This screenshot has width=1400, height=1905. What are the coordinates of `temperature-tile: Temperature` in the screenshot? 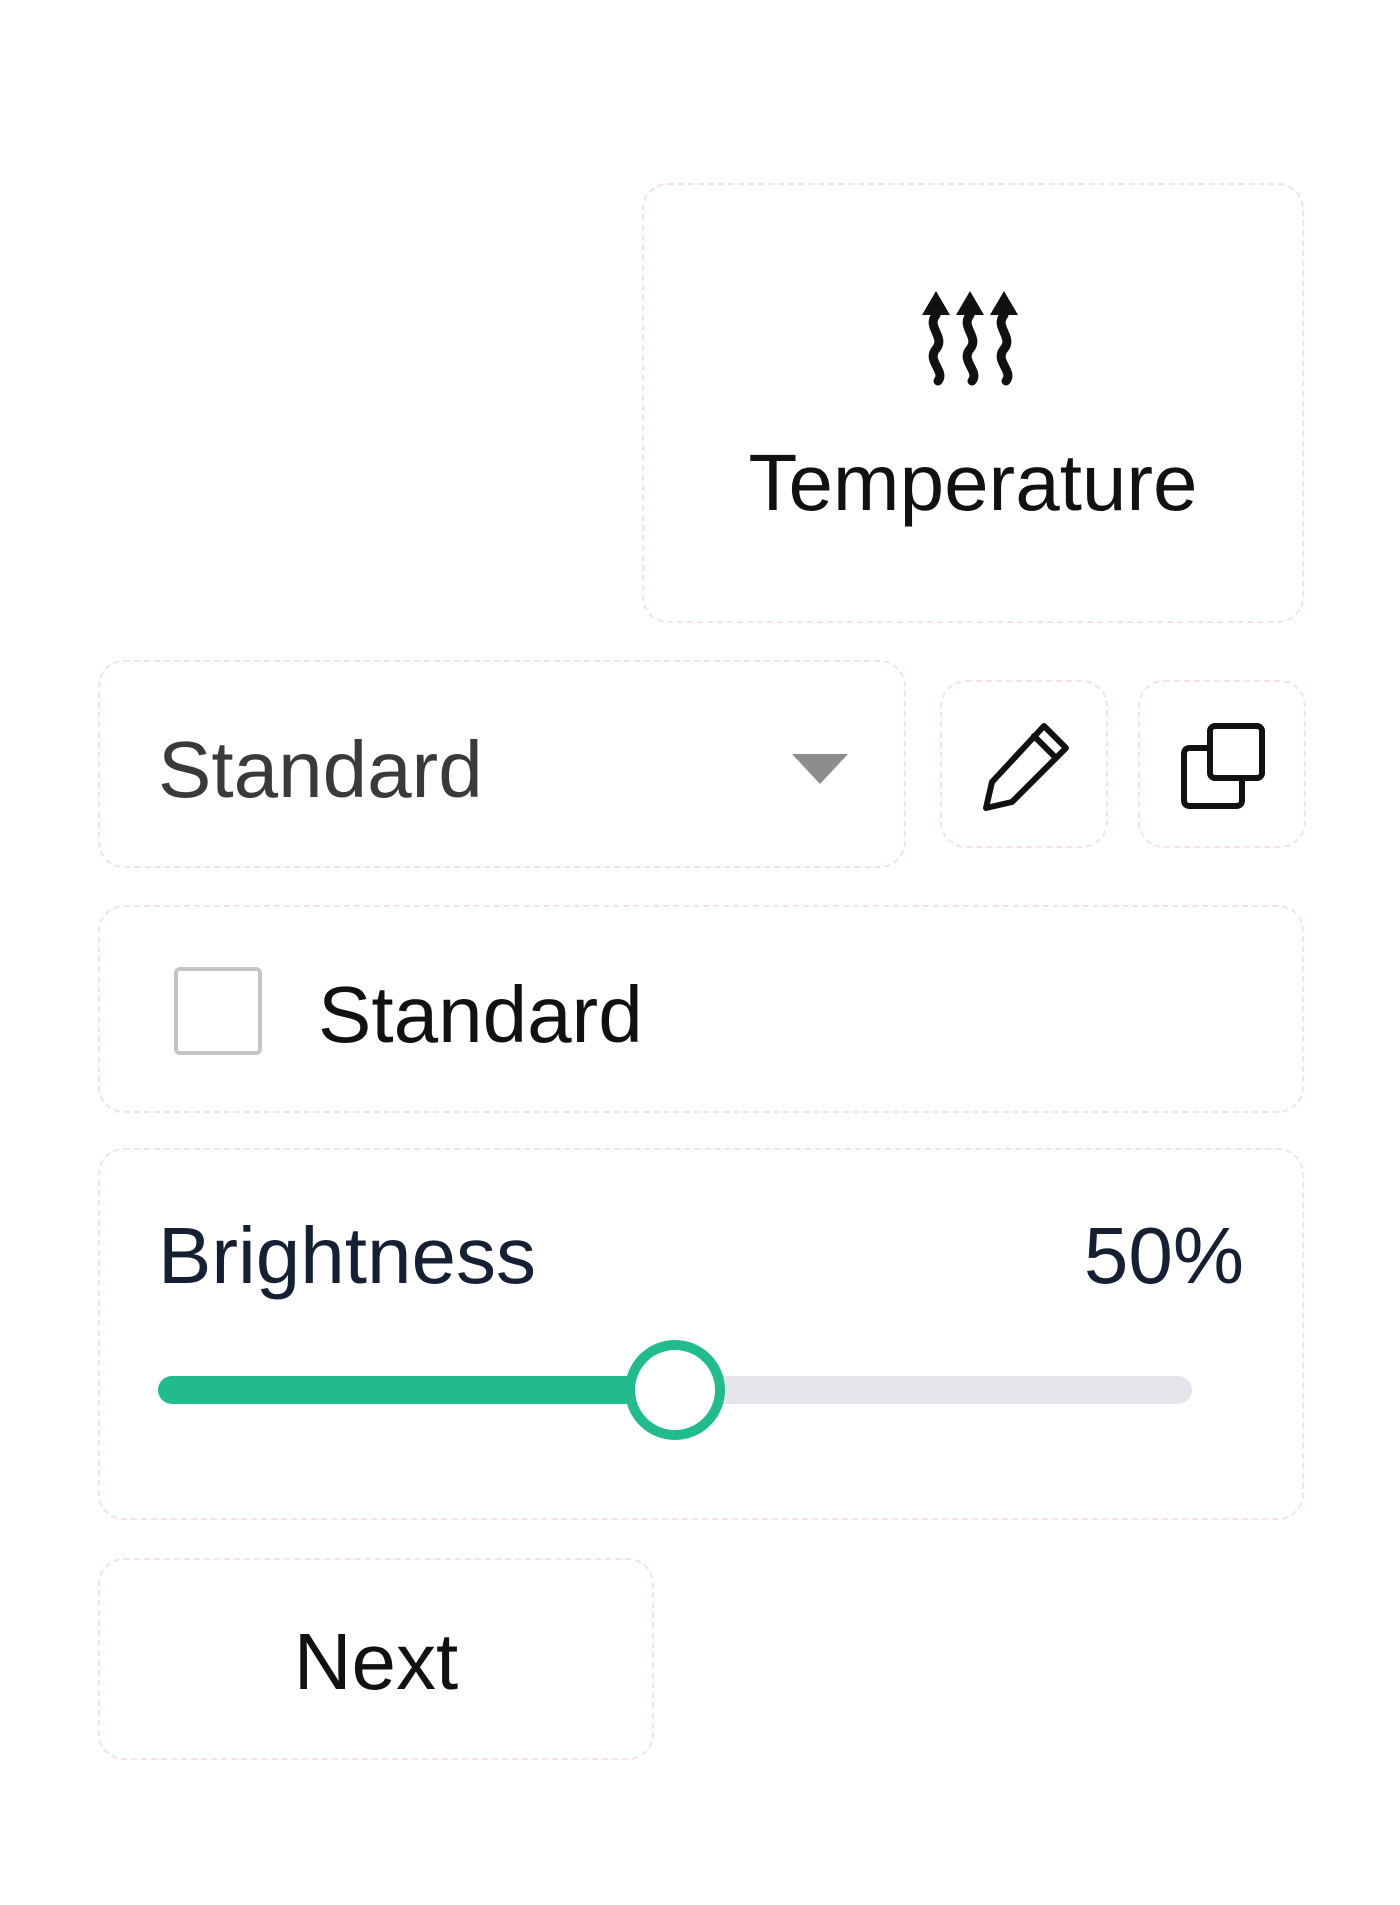 It's located at (973, 403).